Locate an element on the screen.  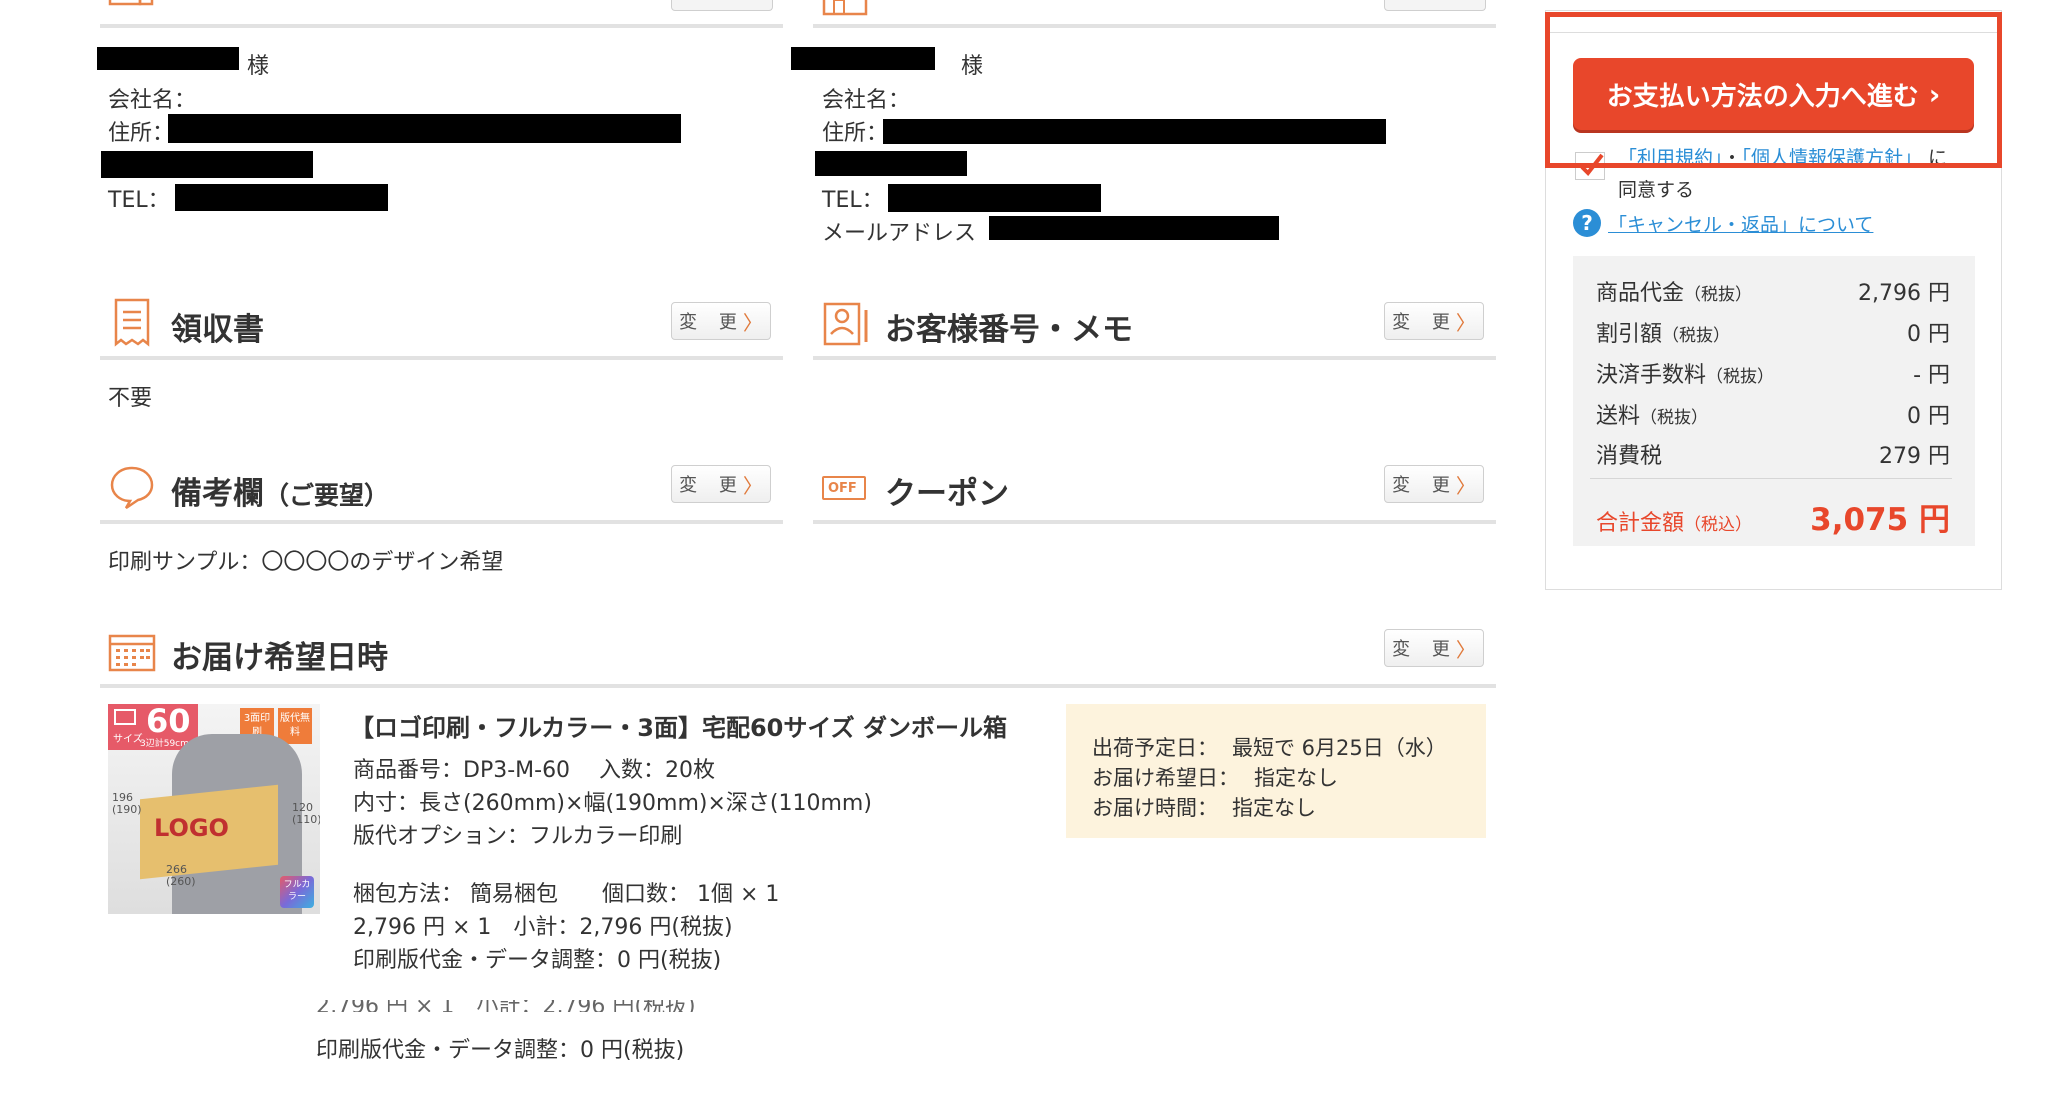
dim-length-inner: (260) is located at coordinates (181, 881).